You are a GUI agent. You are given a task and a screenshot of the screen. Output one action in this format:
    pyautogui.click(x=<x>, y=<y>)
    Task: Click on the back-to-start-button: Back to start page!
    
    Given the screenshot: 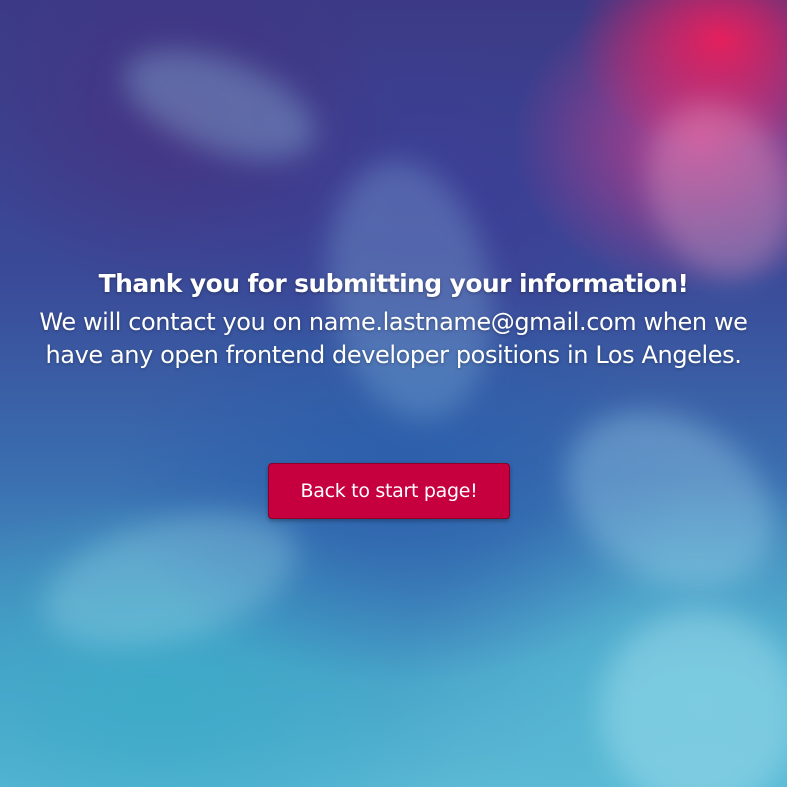 What is the action you would take?
    pyautogui.click(x=389, y=491)
    